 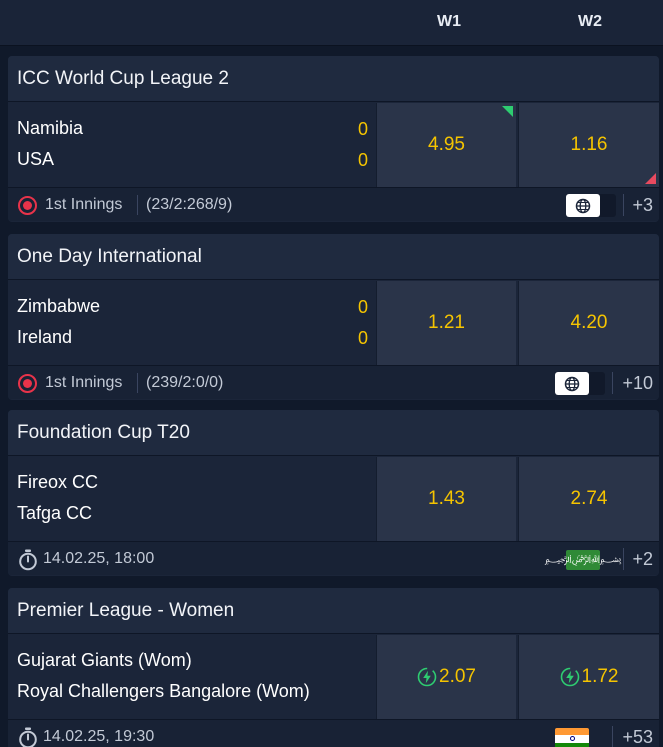 What do you see at coordinates (123, 78) in the screenshot?
I see `league-title: ICC World Cup League 2` at bounding box center [123, 78].